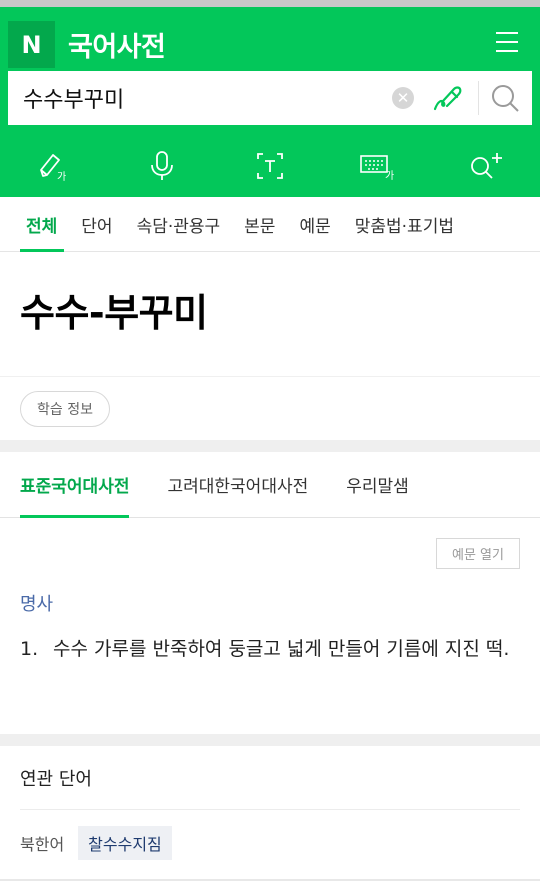 The height and width of the screenshot is (881, 540). I want to click on entry-word: 수수-부꾸미, so click(114, 312).